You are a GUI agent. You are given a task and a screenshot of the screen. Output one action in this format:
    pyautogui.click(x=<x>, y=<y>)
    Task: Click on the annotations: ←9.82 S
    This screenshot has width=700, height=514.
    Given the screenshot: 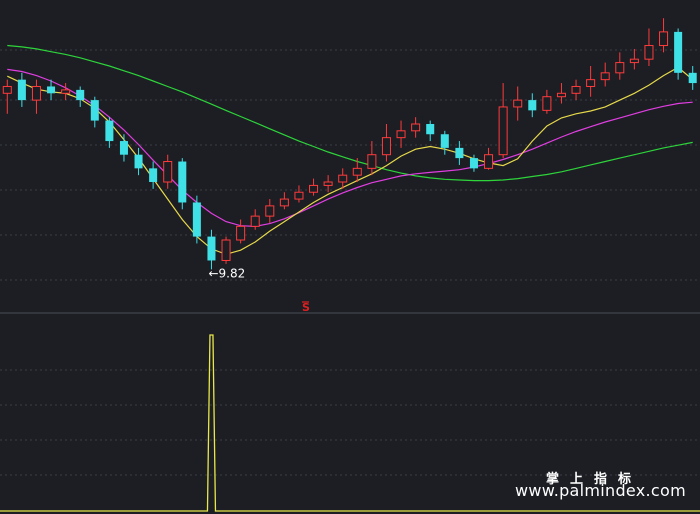 What is the action you would take?
    pyautogui.click(x=259, y=290)
    